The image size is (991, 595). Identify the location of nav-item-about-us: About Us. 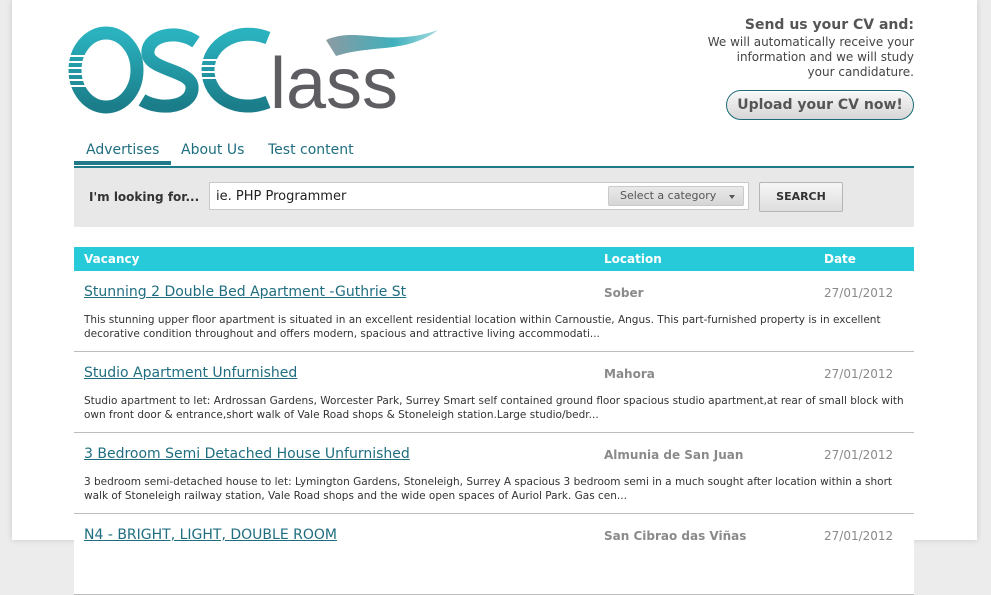
(212, 152).